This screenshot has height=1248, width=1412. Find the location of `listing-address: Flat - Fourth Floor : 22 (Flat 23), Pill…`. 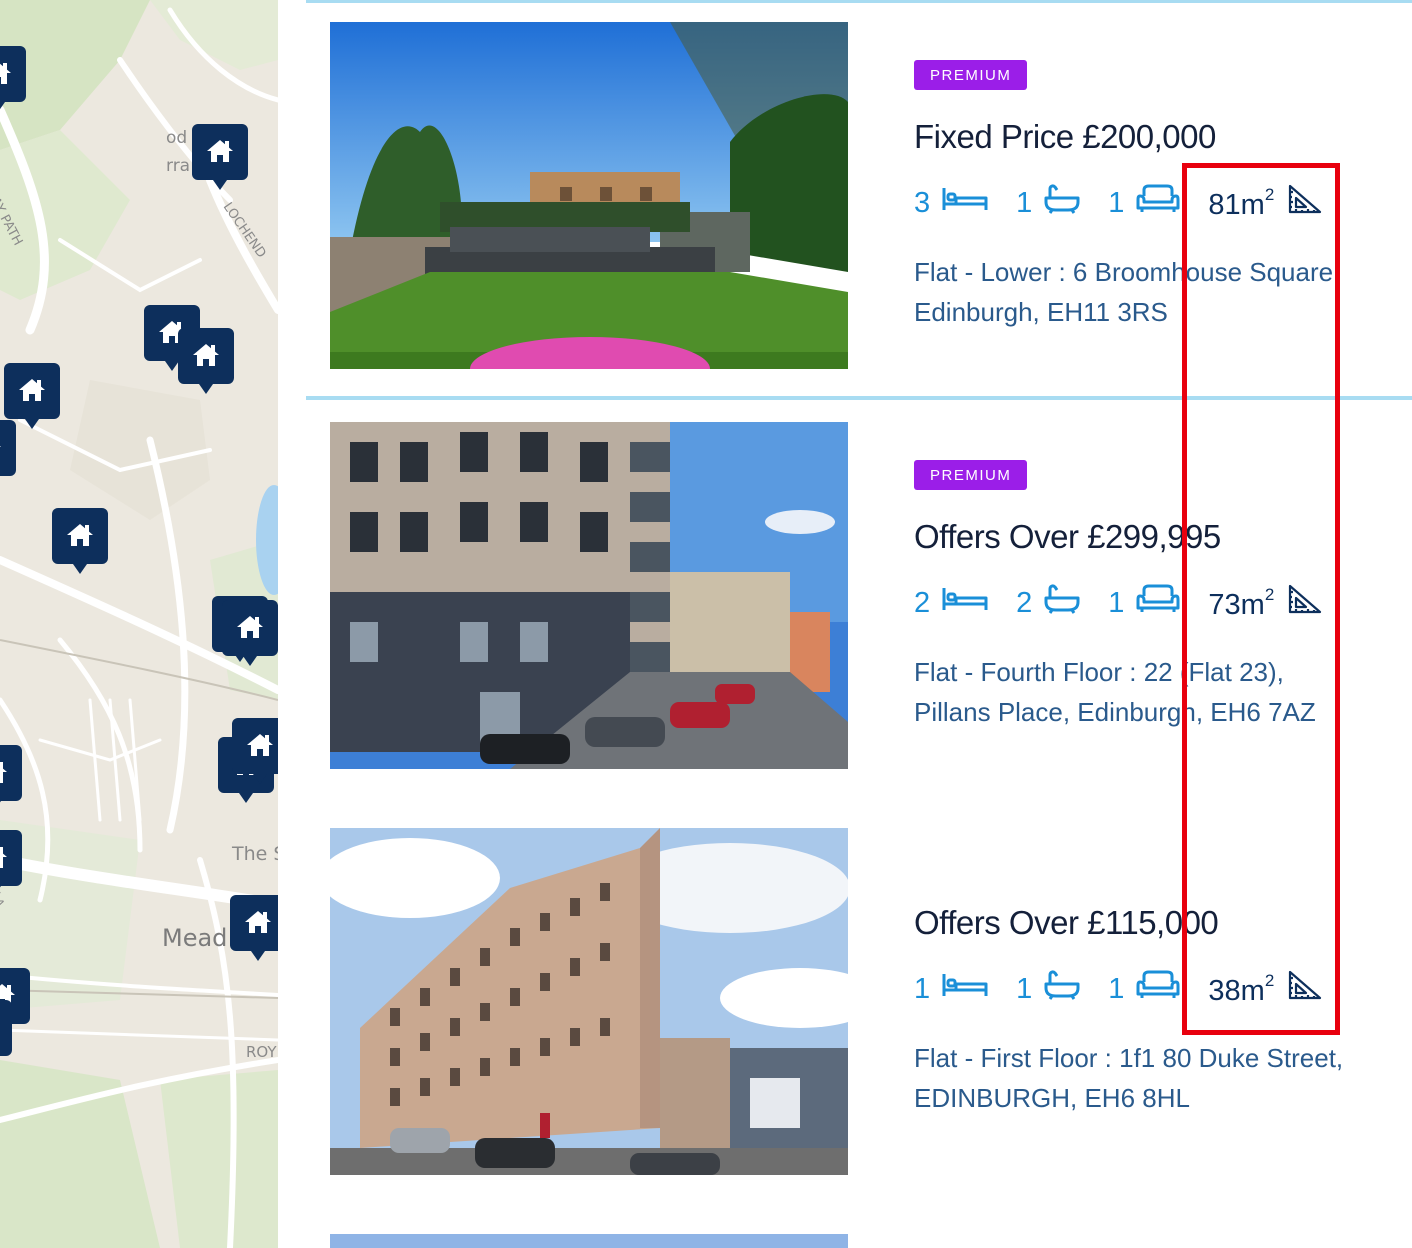

listing-address: Flat - Fourth Floor : 22 (Flat 23), Pill… is located at coordinates (1129, 692).